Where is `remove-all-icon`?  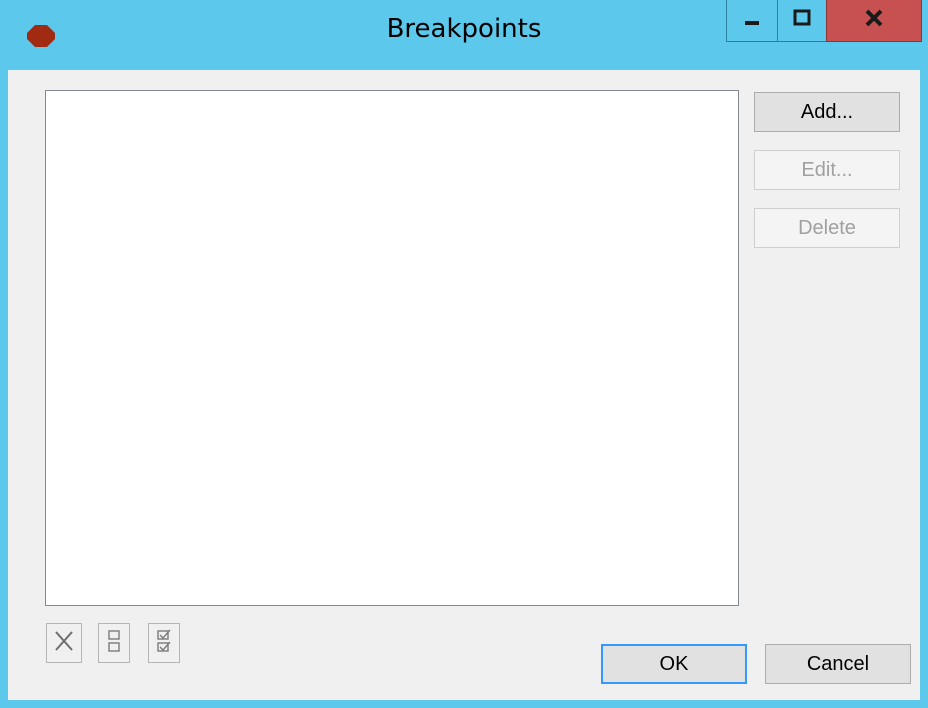
remove-all-icon is located at coordinates (64, 643).